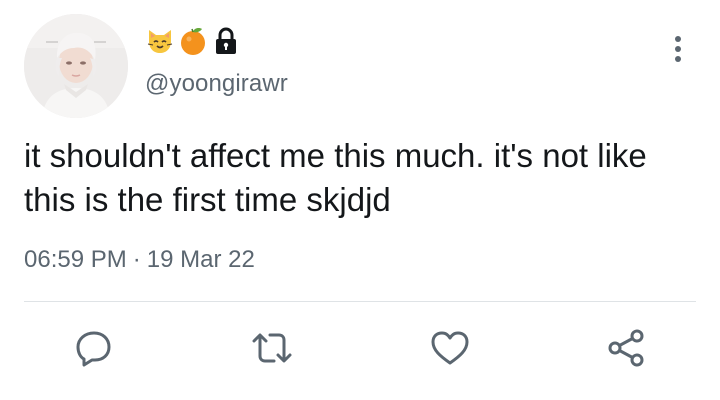 The width and height of the screenshot is (720, 400). Describe the element at coordinates (200, 259) in the screenshot. I see `tweet-date: 19 Mar 22` at that location.